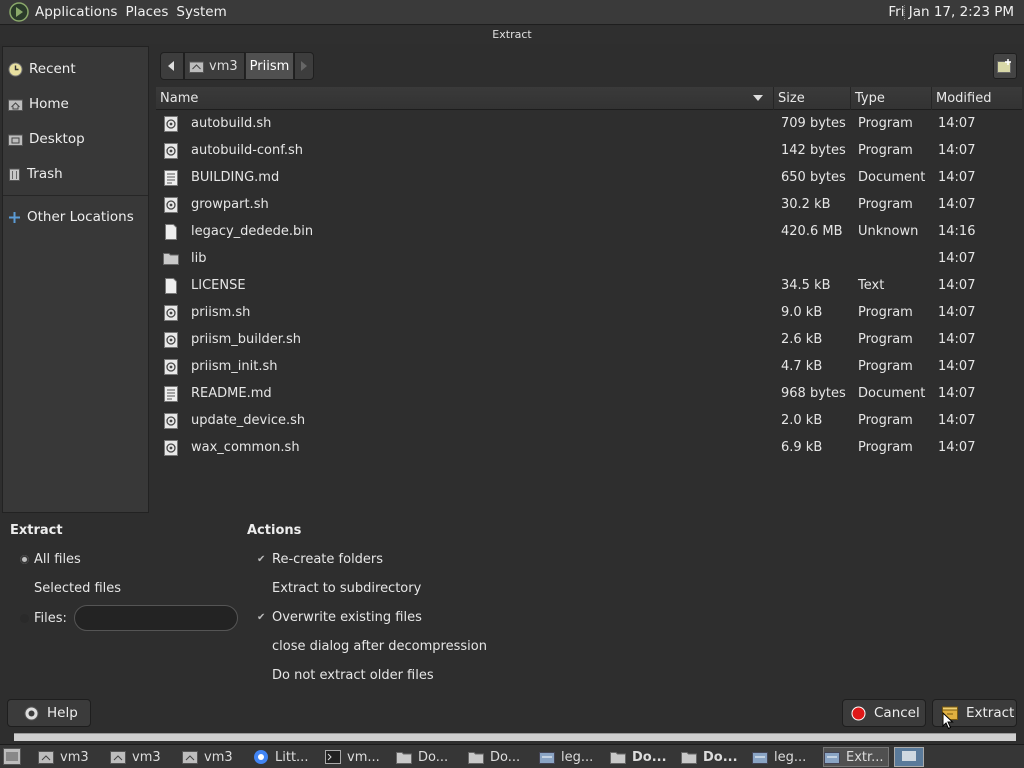 This screenshot has width=1024, height=768. What do you see at coordinates (589, 232) in the screenshot?
I see `file-row: legacy_dedede.bin 420.6 MB Unknown 14:16` at bounding box center [589, 232].